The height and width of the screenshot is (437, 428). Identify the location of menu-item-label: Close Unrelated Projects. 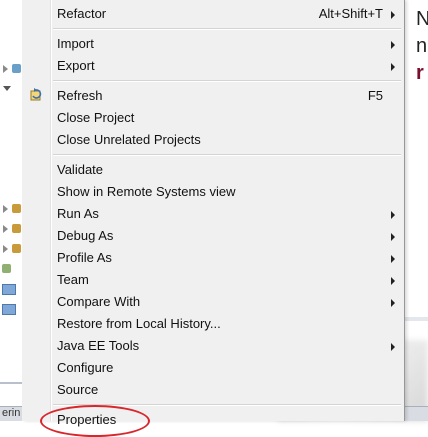
(129, 139).